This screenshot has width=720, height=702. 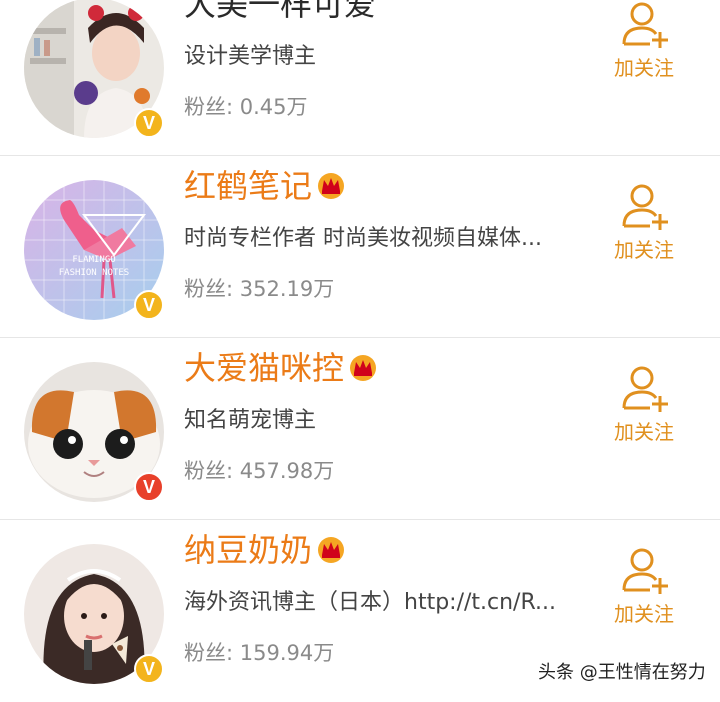 I want to click on avatar-caption: FLAMINGO, so click(x=93, y=260).